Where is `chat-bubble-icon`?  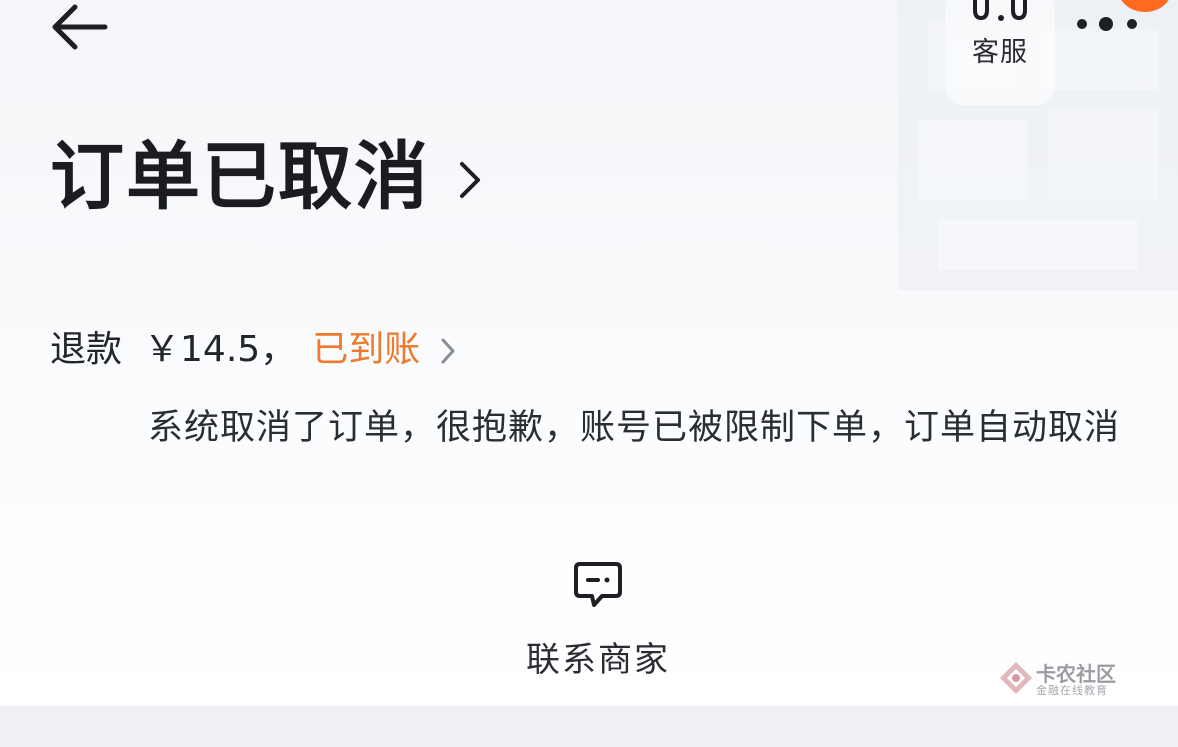
chat-bubble-icon is located at coordinates (598, 584).